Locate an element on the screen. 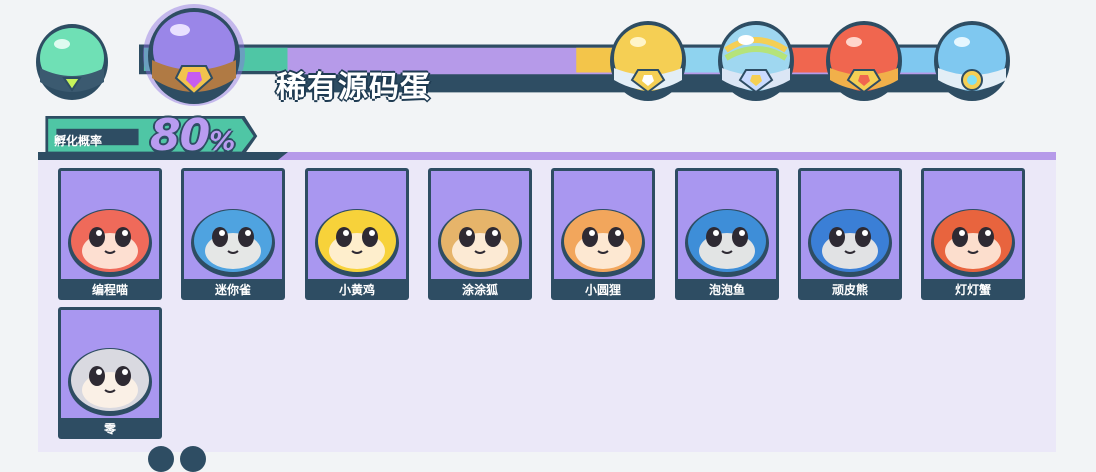 The width and height of the screenshot is (1096, 472). rate-label: 孵化概率 is located at coordinates (78, 141).